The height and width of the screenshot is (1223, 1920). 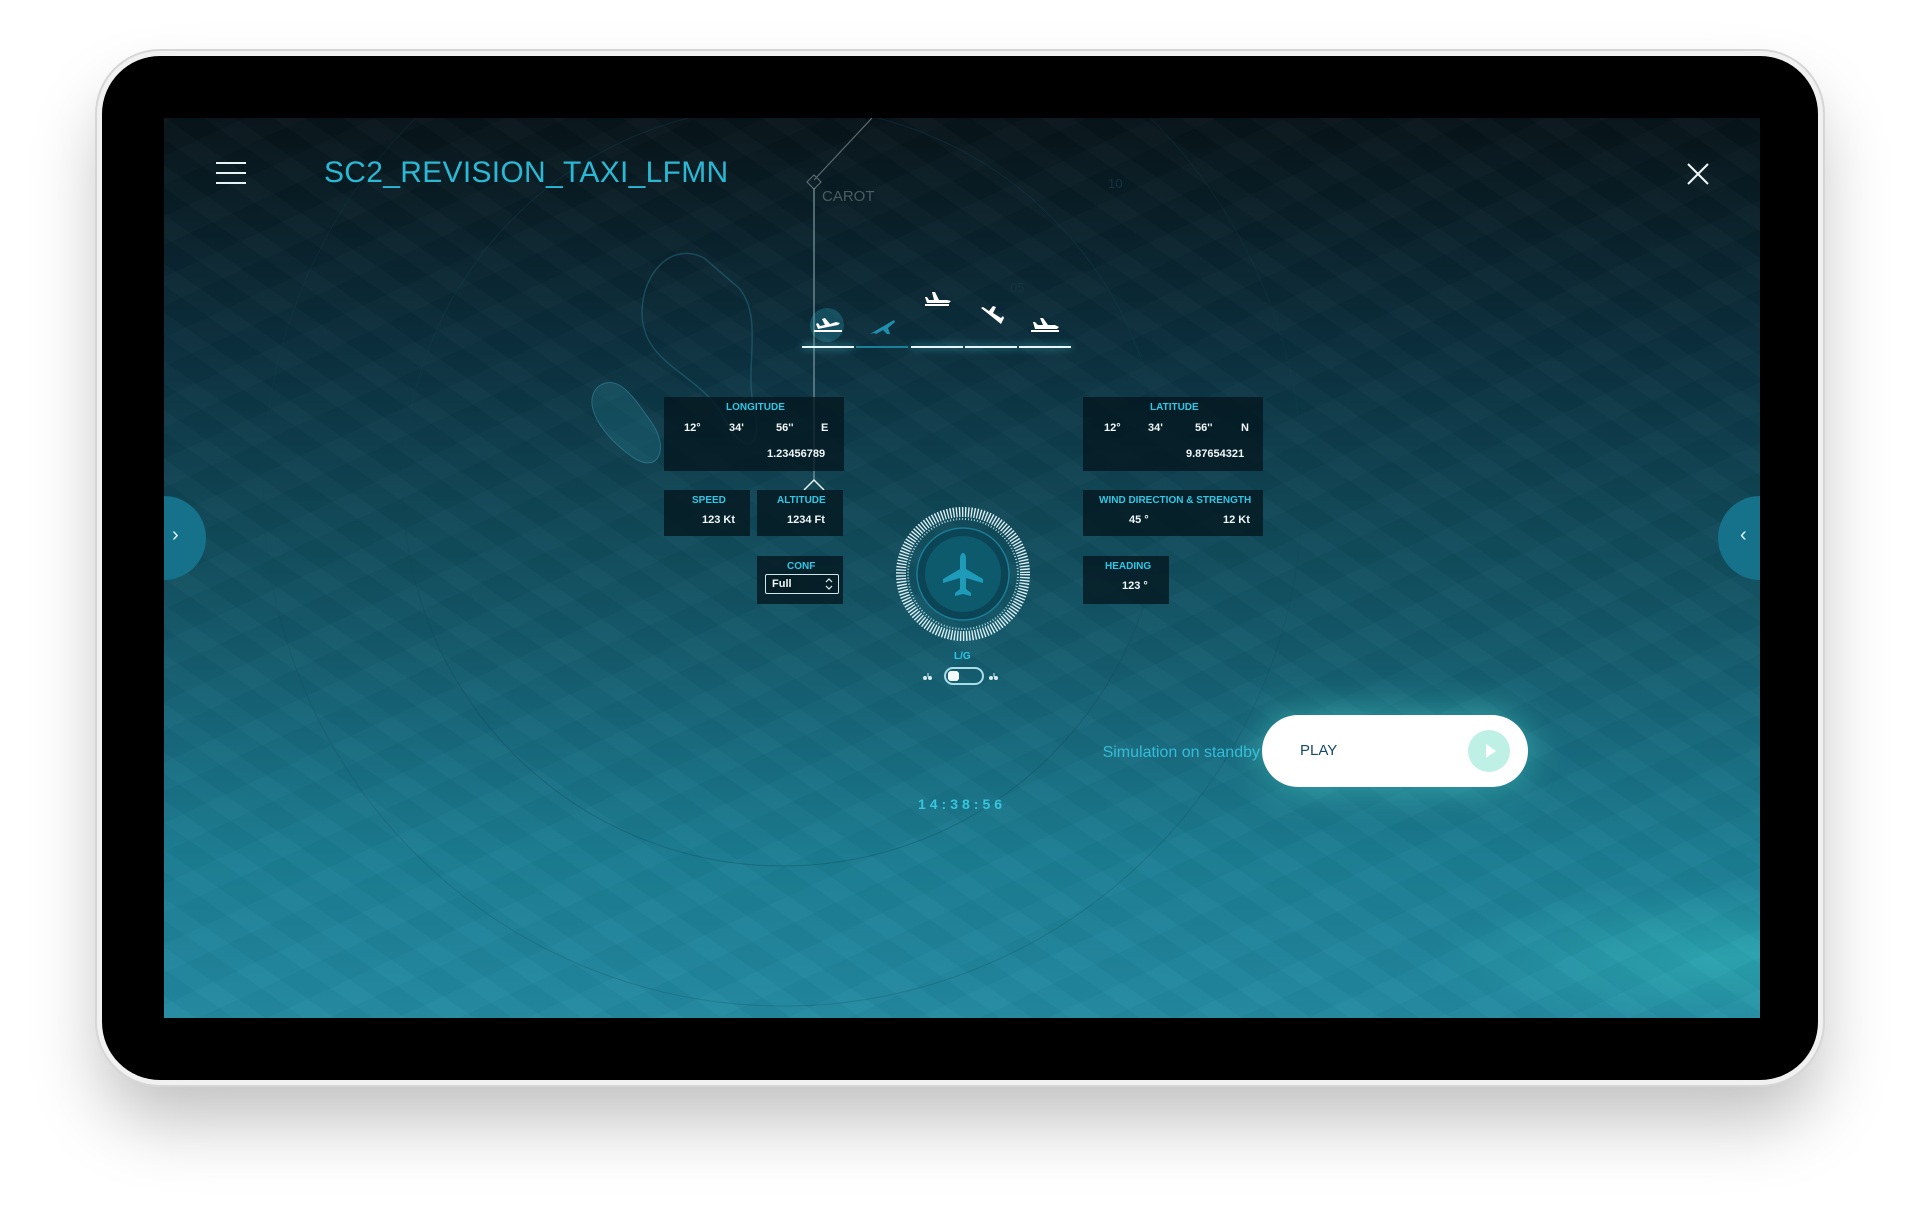 I want to click on page-title: SC2_REVISION_TAXI_LFMN, so click(x=526, y=172).